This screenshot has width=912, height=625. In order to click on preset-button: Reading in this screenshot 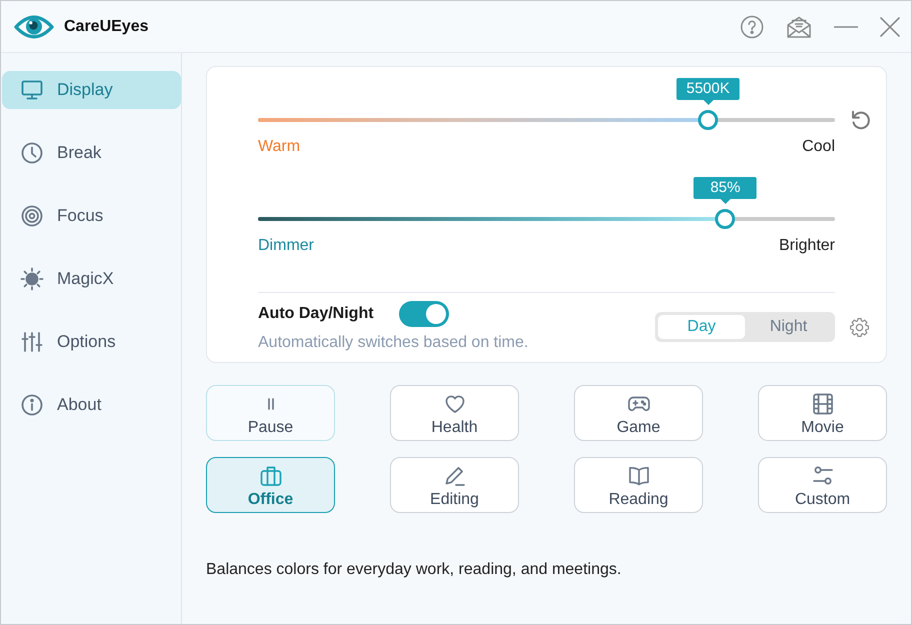, I will do `click(638, 485)`.